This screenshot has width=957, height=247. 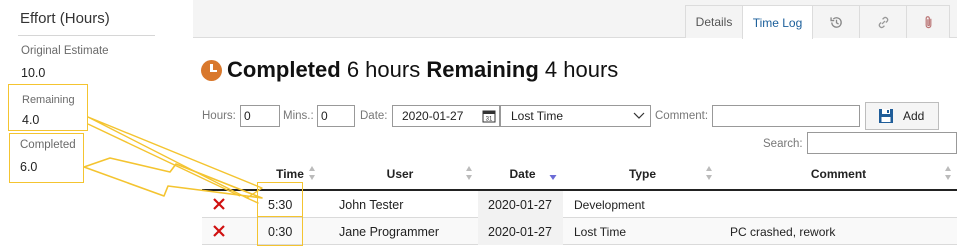 What do you see at coordinates (400, 173) in the screenshot?
I see `column-header-user: User` at bounding box center [400, 173].